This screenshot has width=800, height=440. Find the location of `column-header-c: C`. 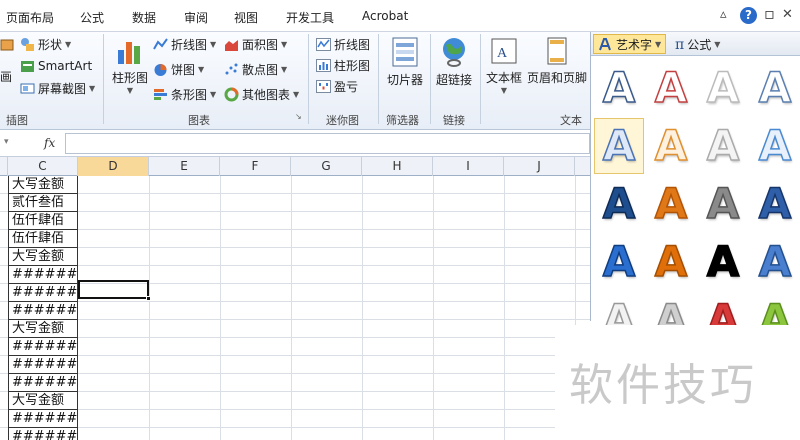

column-header-c: C is located at coordinates (43, 166).